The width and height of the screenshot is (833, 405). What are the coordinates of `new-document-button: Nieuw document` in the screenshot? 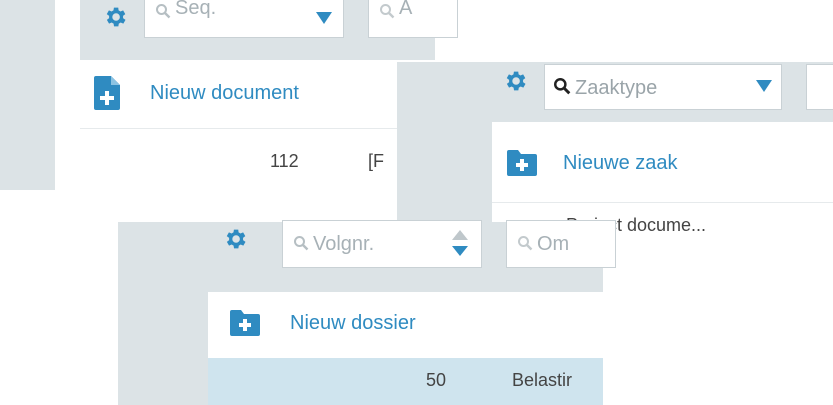 It's located at (234, 95).